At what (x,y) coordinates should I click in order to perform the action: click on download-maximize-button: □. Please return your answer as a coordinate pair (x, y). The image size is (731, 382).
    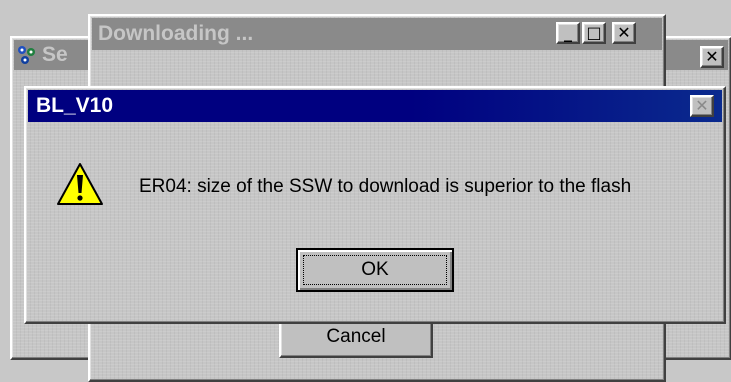
    Looking at the image, I should click on (594, 33).